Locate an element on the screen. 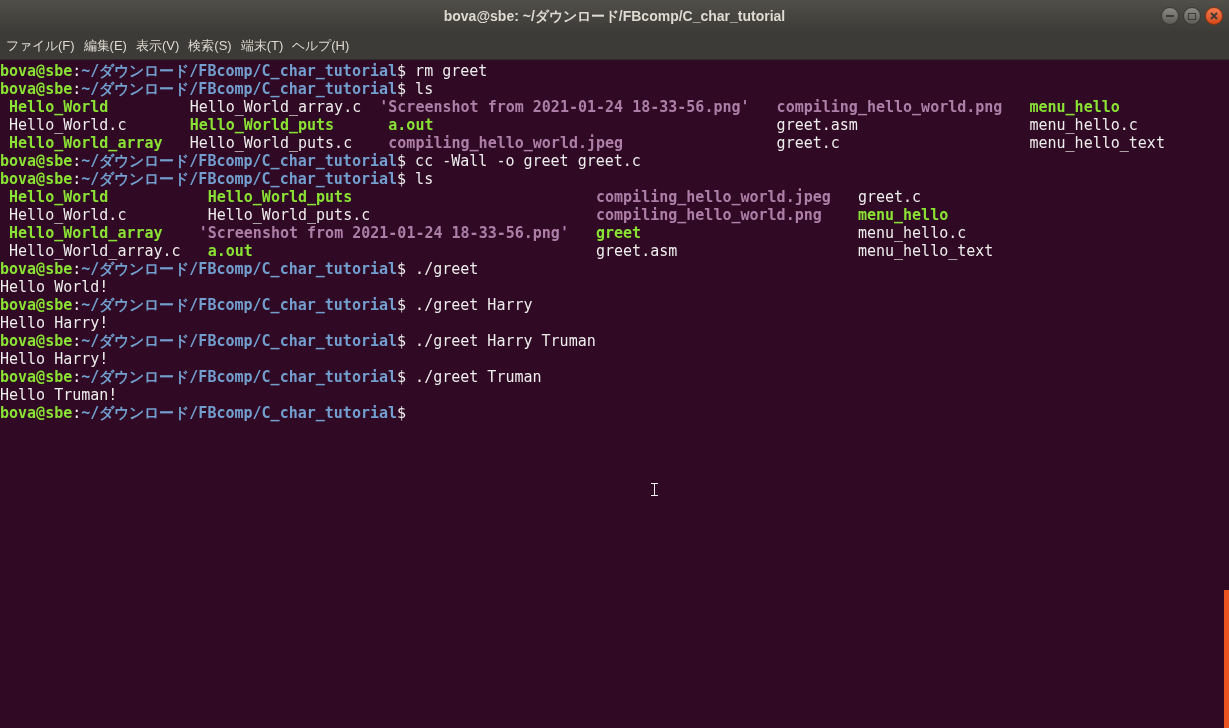 This screenshot has height=728, width=1229. close-icon is located at coordinates (1214, 16).